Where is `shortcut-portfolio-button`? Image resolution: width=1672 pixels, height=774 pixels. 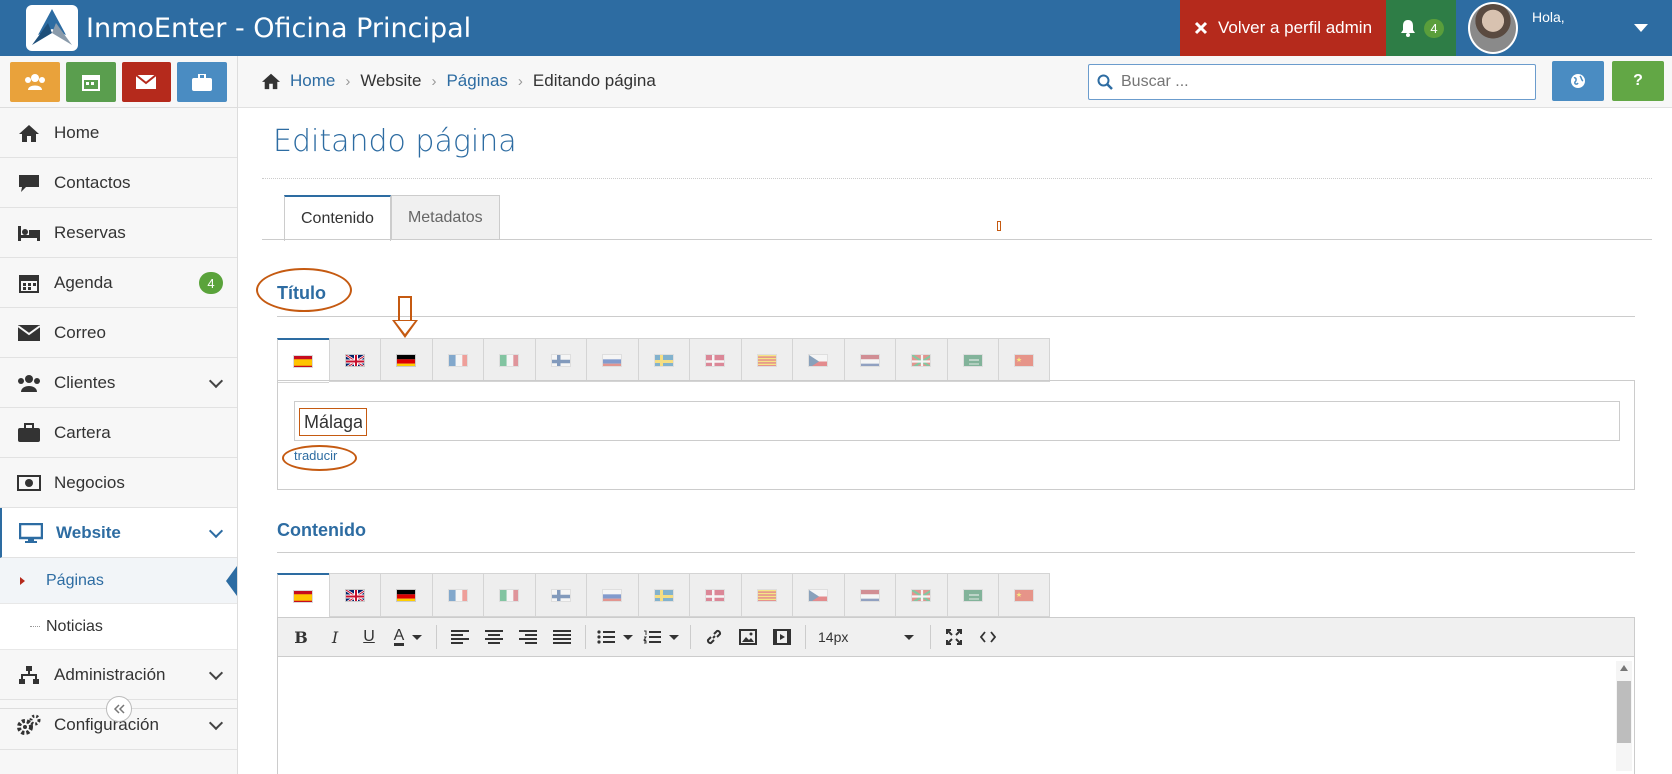 shortcut-portfolio-button is located at coordinates (202, 82).